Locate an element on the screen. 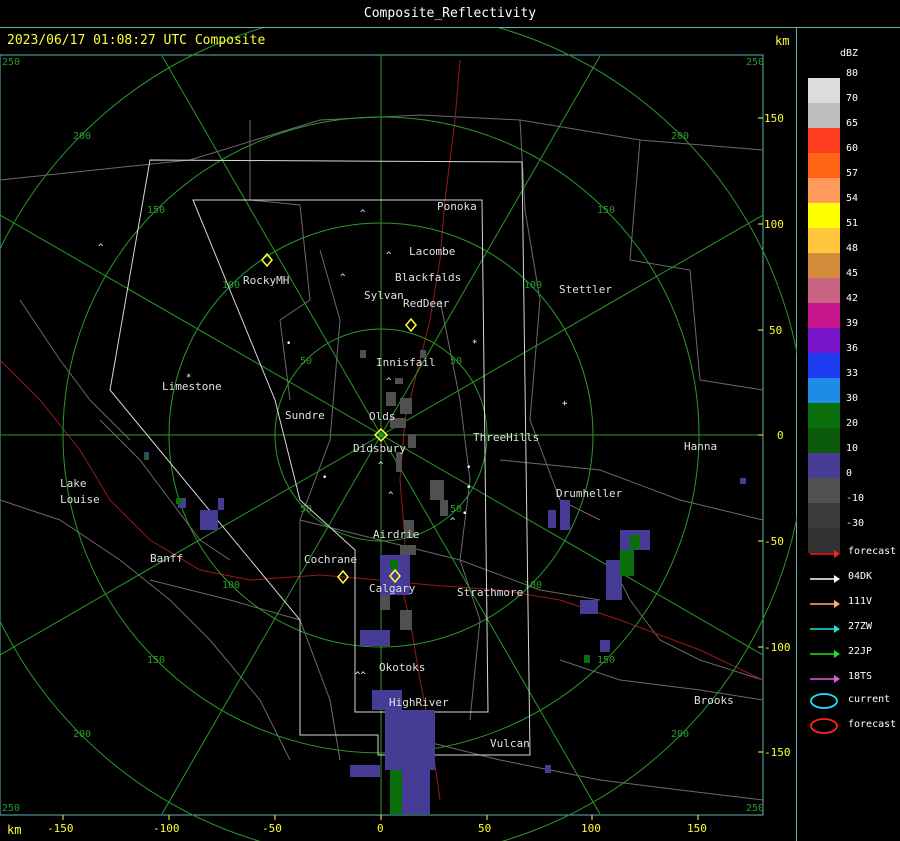 This screenshot has width=900, height=841. place-hanna: Hanna is located at coordinates (700, 446).